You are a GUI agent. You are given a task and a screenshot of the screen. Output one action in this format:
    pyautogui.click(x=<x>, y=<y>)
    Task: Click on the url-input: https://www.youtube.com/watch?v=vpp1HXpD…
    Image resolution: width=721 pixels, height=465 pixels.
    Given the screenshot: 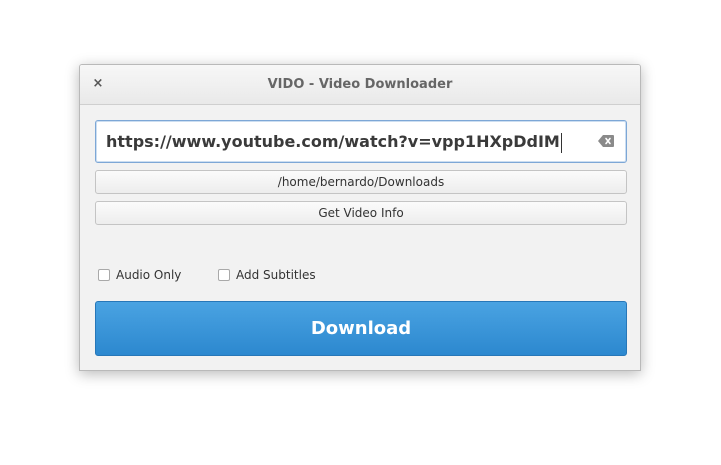 What is the action you would take?
    pyautogui.click(x=361, y=141)
    